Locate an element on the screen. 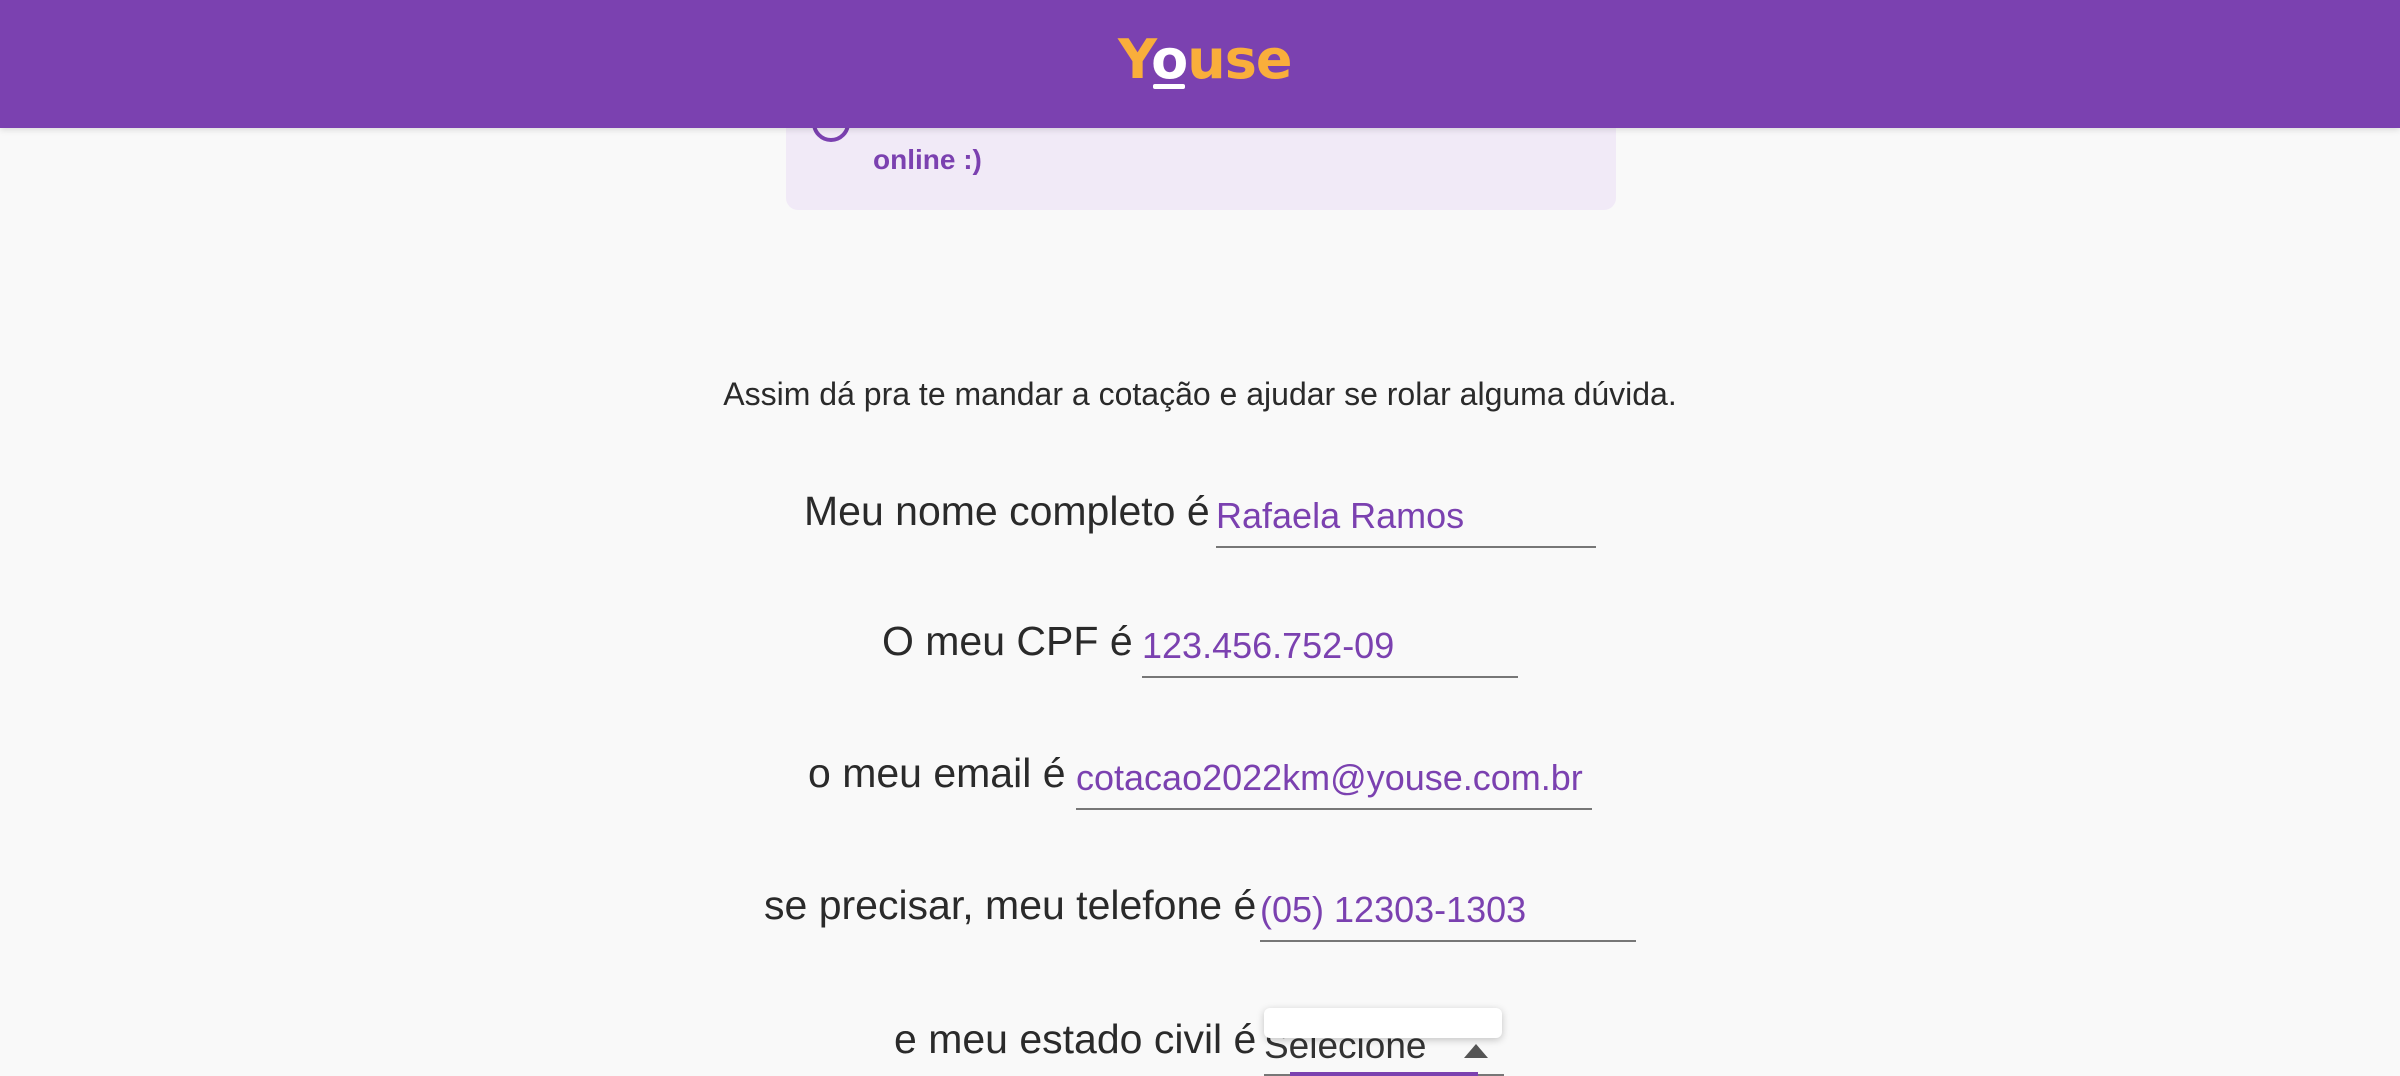 The image size is (2400, 1076). cpf-input is located at coordinates (1330, 646).